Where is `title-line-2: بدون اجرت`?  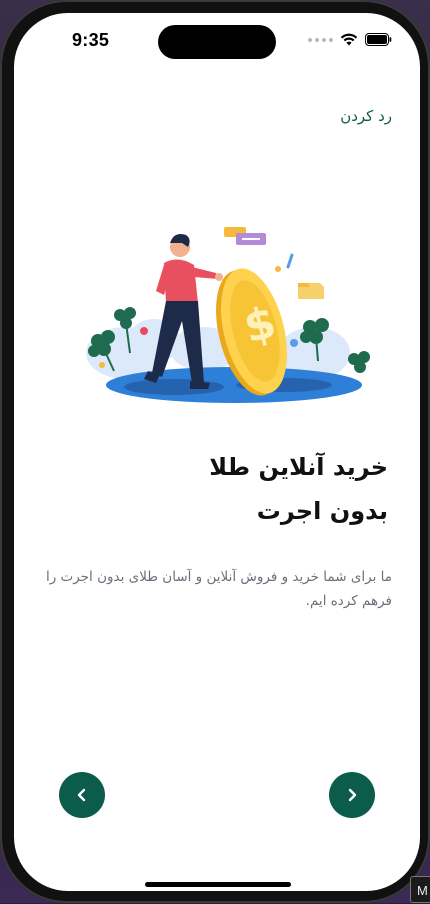
title-line-2: بدون اجرت is located at coordinates (322, 511).